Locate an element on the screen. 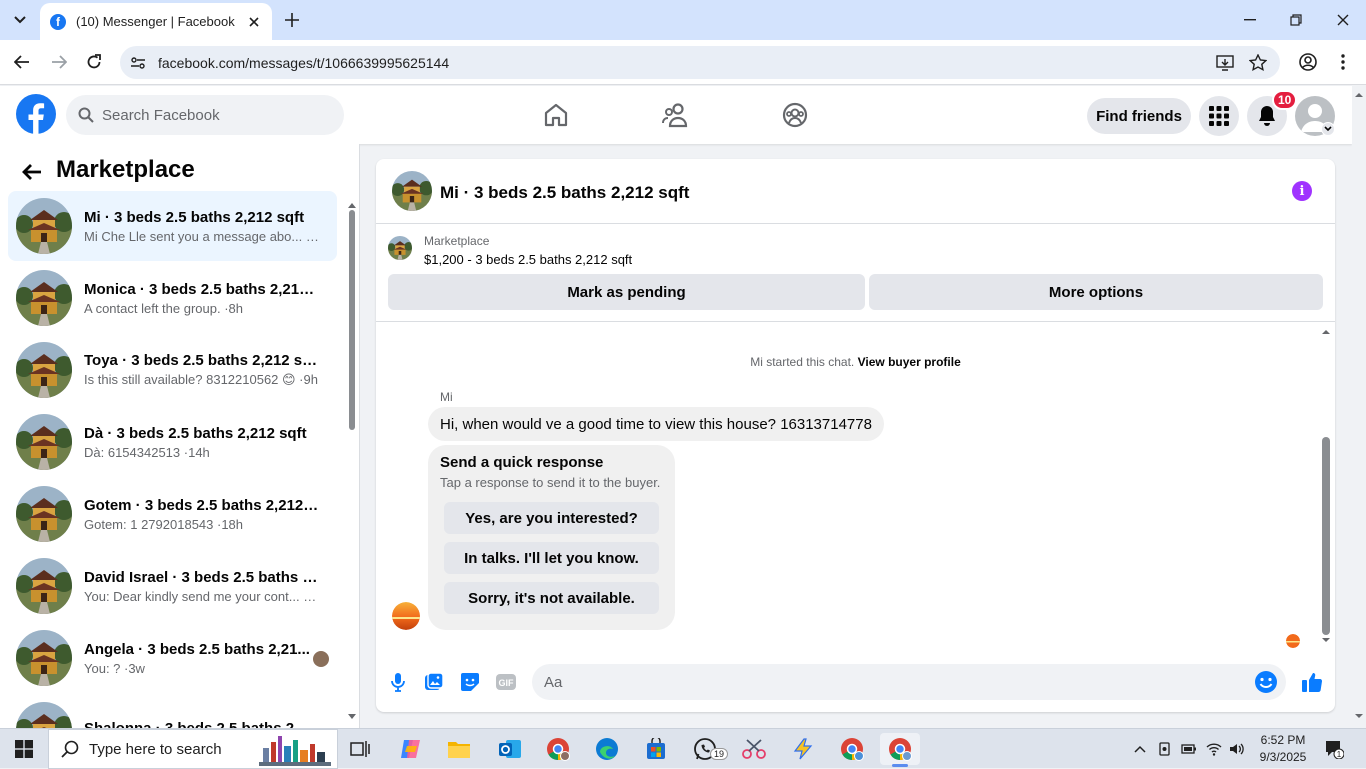  browser-menu-icon is located at coordinates (1343, 62).